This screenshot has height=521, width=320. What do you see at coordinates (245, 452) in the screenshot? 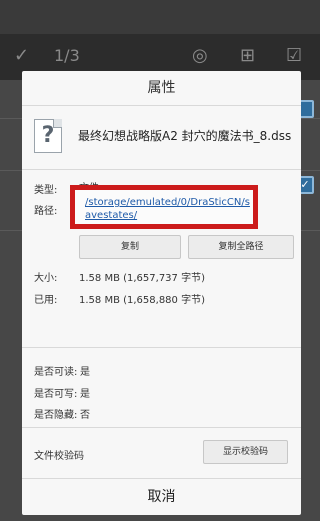
I see `show-checksum-button: 显示校验码` at bounding box center [245, 452].